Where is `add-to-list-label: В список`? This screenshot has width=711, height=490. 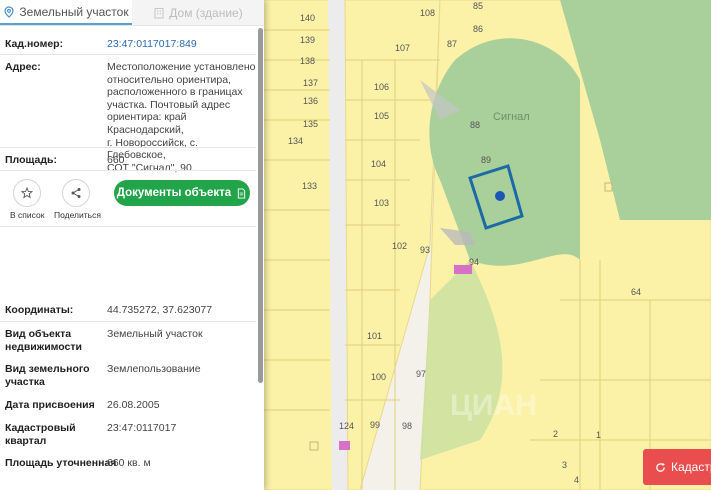
add-to-list-label: В список is located at coordinates (27, 215).